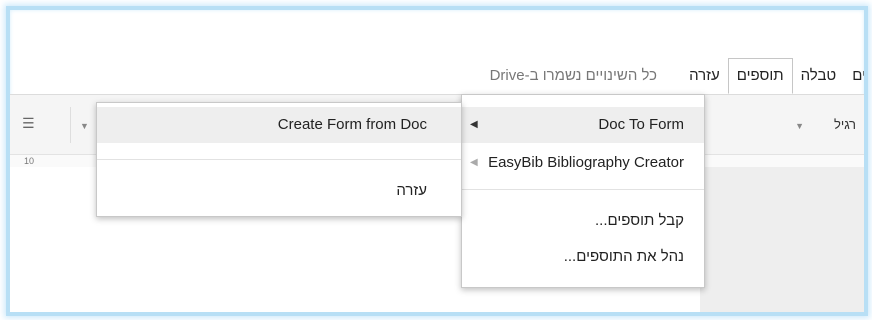 This screenshot has width=872, height=320. What do you see at coordinates (819, 76) in the screenshot?
I see `menu-item-table: טבלה` at bounding box center [819, 76].